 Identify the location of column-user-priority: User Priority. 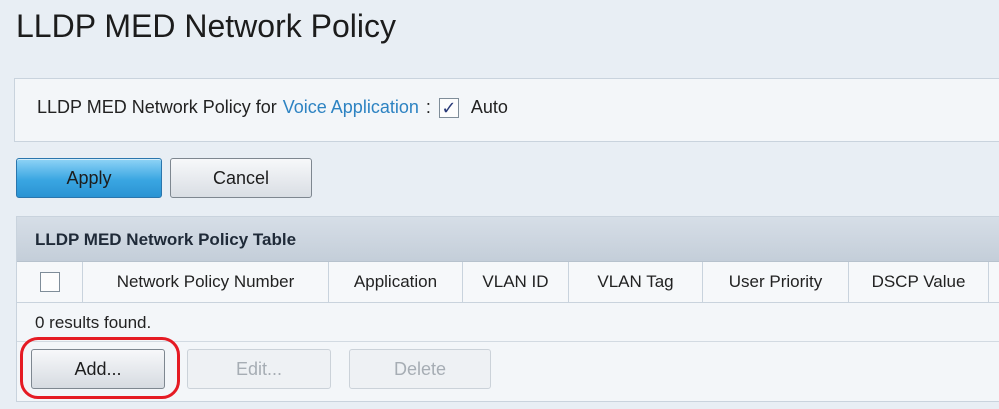
(776, 282).